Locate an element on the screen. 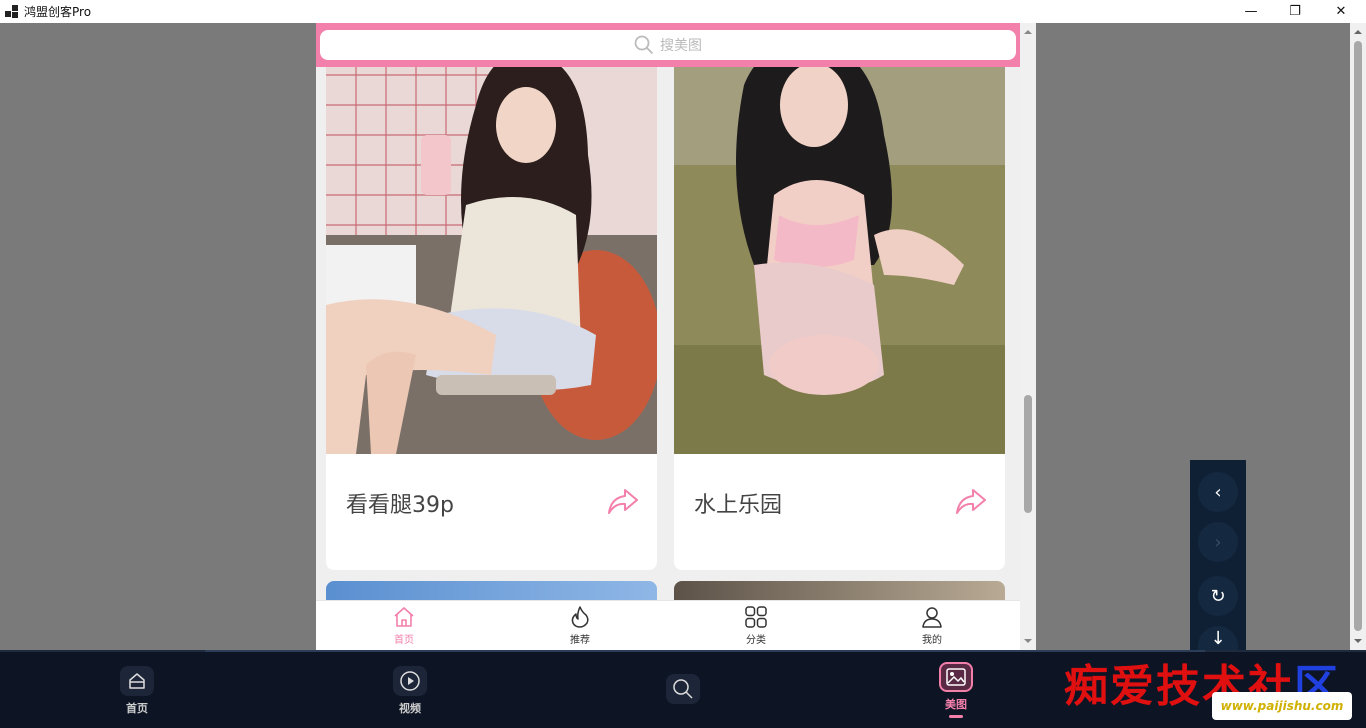  watermark-logo: 痴爱技术社区 www.paijishu.com is located at coordinates (1212, 689).